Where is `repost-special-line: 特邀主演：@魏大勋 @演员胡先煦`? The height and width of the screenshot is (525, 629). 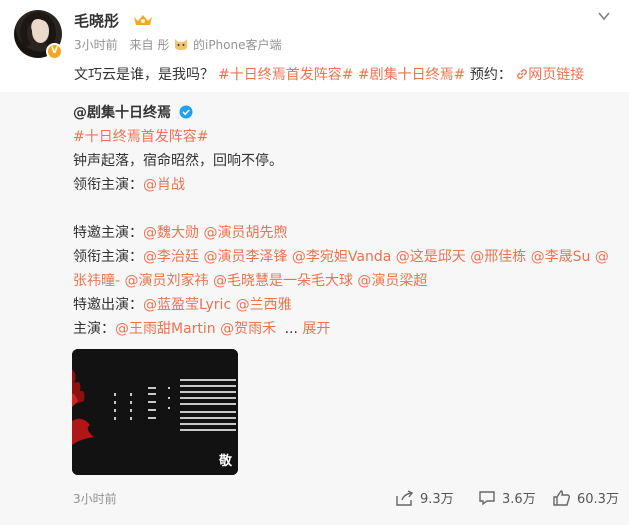 repost-special-line: 特邀主演：@魏大勋 @演员胡先煦 is located at coordinates (180, 232).